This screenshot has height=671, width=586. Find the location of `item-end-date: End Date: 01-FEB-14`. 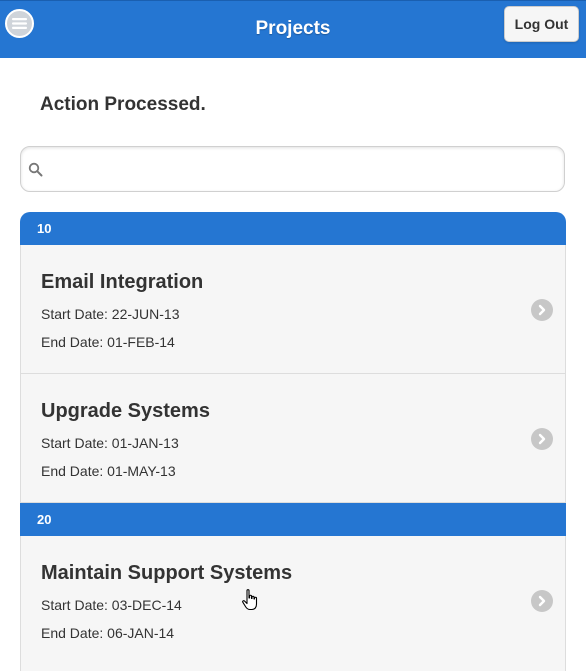

item-end-date: End Date: 01-FEB-14 is located at coordinates (108, 342).